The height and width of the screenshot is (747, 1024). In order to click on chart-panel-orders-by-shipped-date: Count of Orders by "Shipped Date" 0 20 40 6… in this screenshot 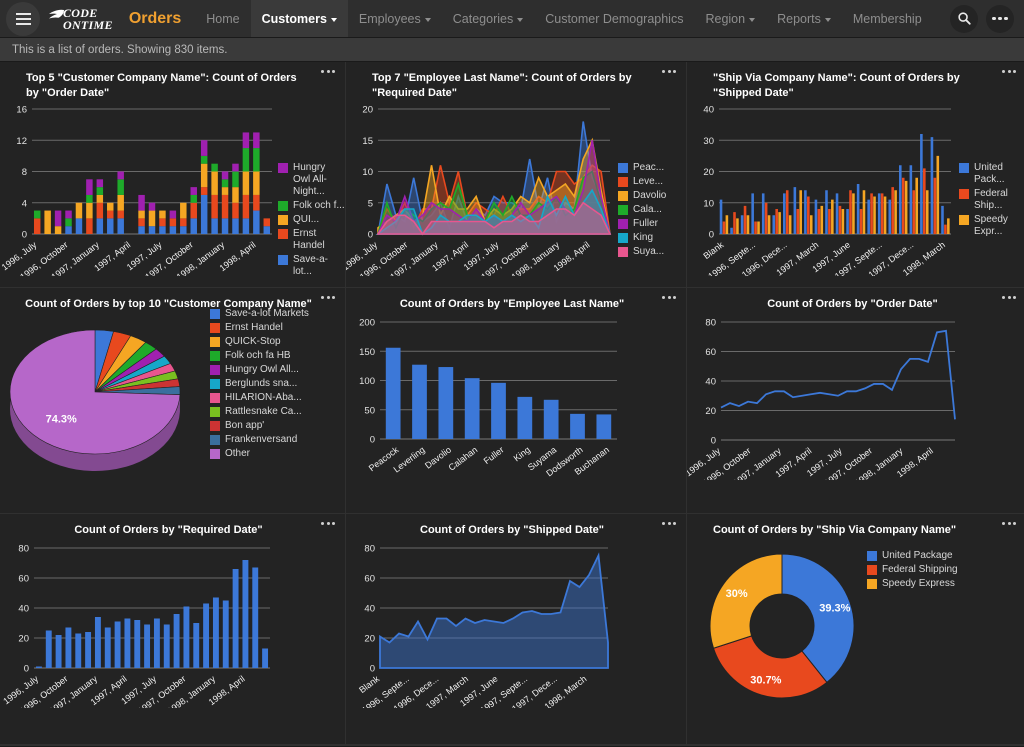, I will do `click(516, 629)`.